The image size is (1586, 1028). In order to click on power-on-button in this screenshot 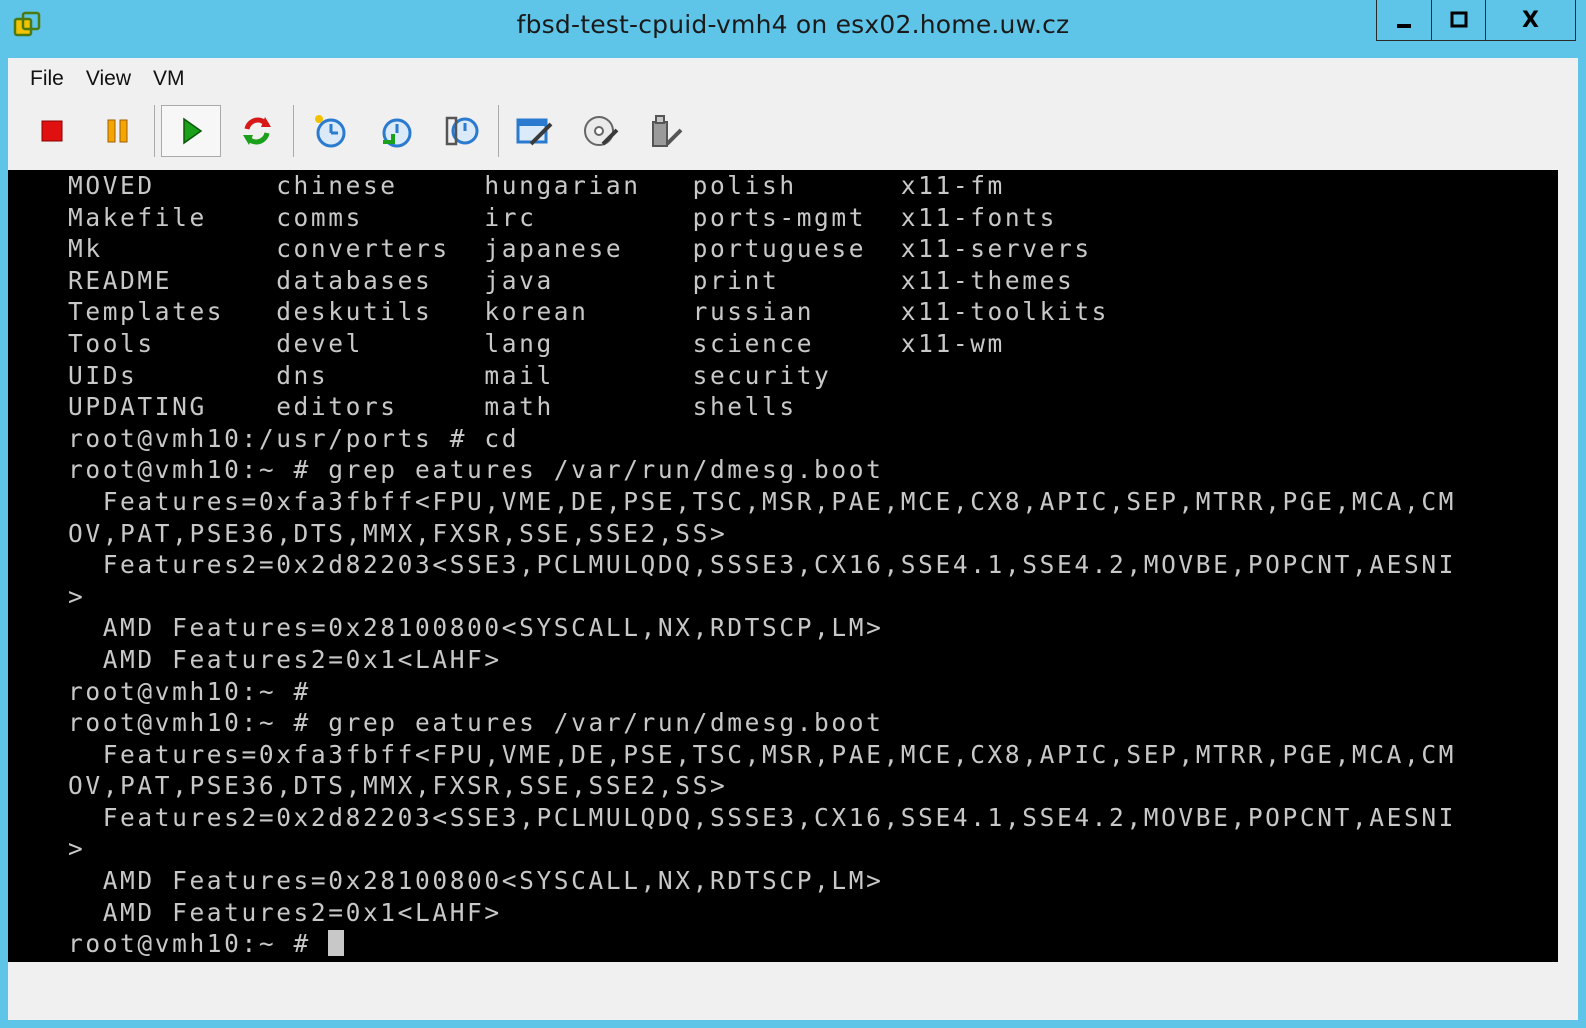, I will do `click(191, 131)`.